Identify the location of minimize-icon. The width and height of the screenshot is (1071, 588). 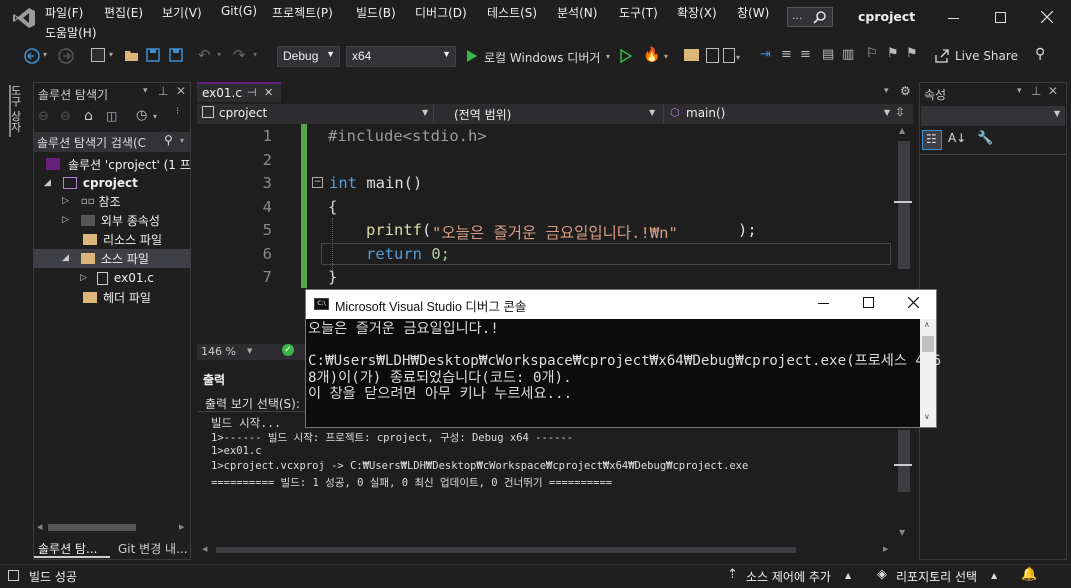
(953, 18).